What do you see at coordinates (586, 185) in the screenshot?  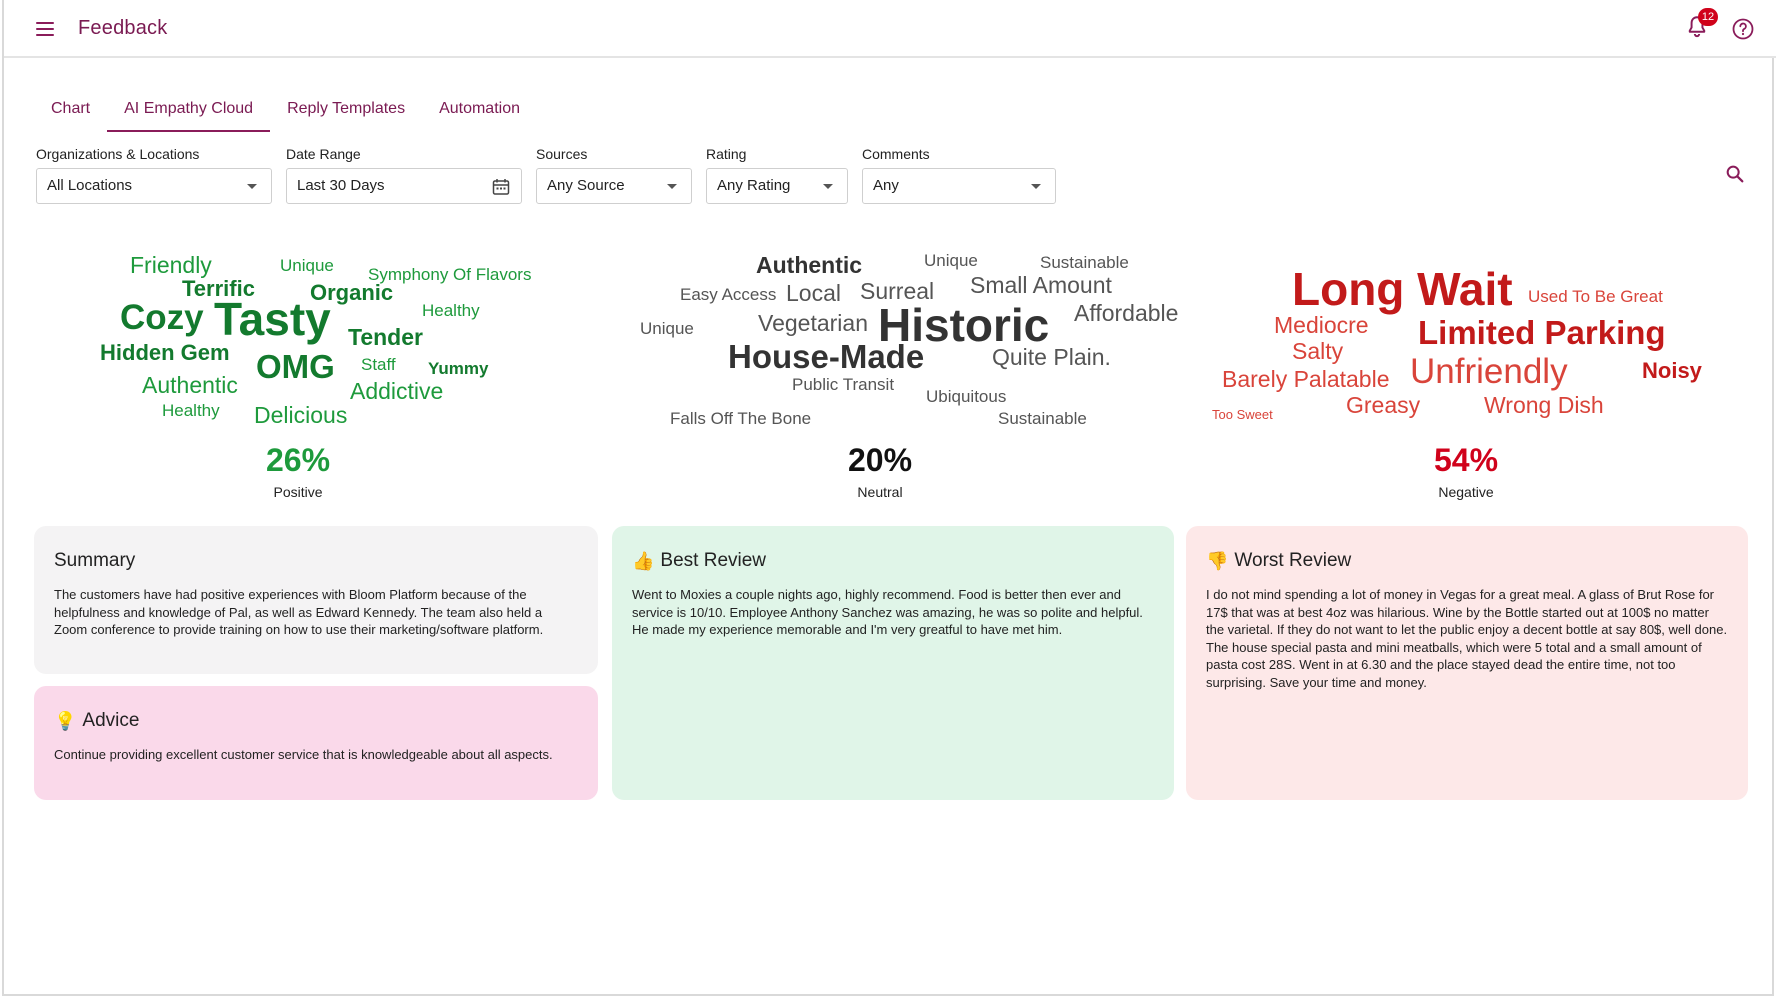 I see `sources-select-value: Any Source` at bounding box center [586, 185].